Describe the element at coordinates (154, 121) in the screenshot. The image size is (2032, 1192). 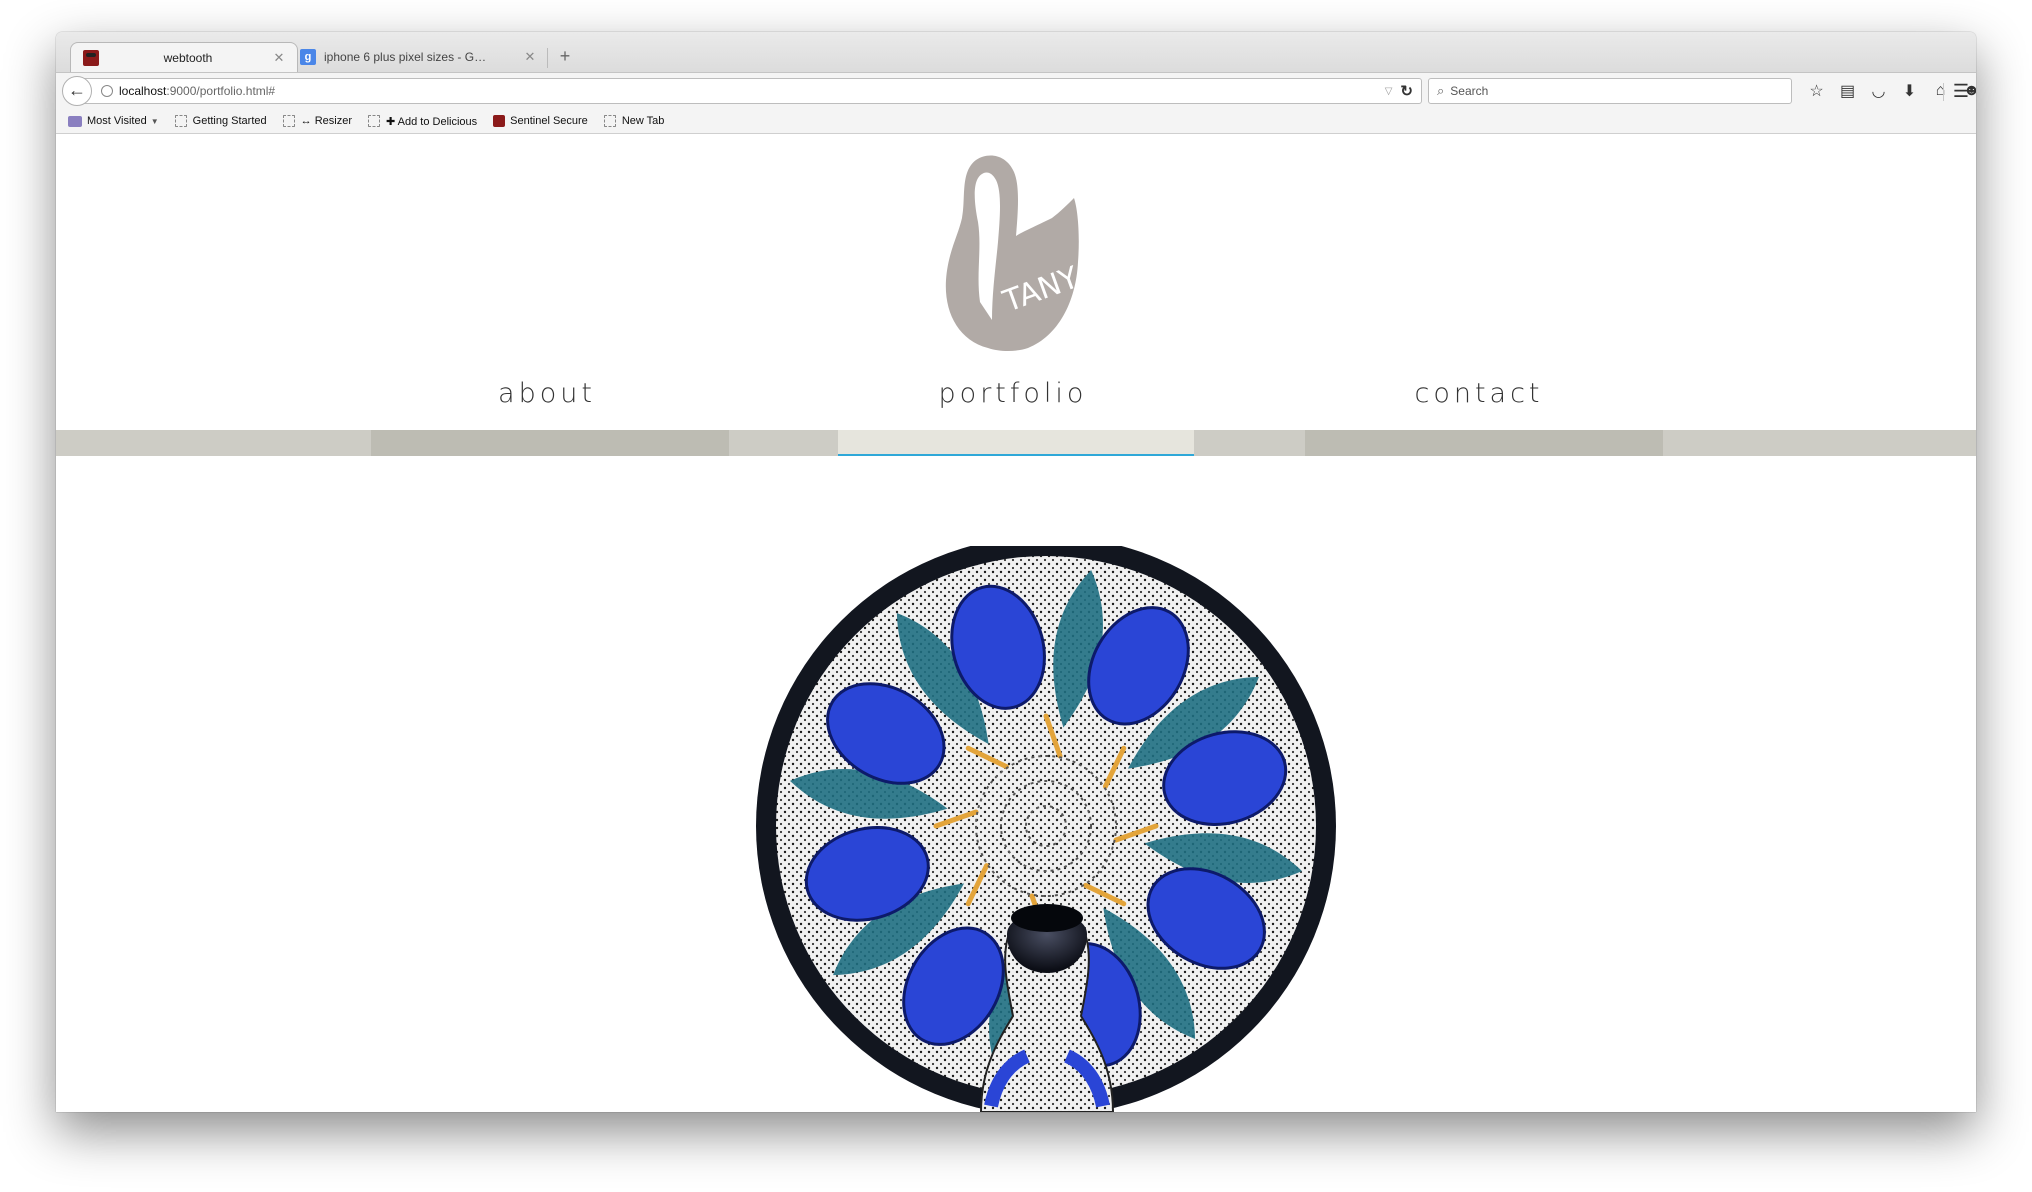
I see `chevron-down-icon: ▼` at that location.